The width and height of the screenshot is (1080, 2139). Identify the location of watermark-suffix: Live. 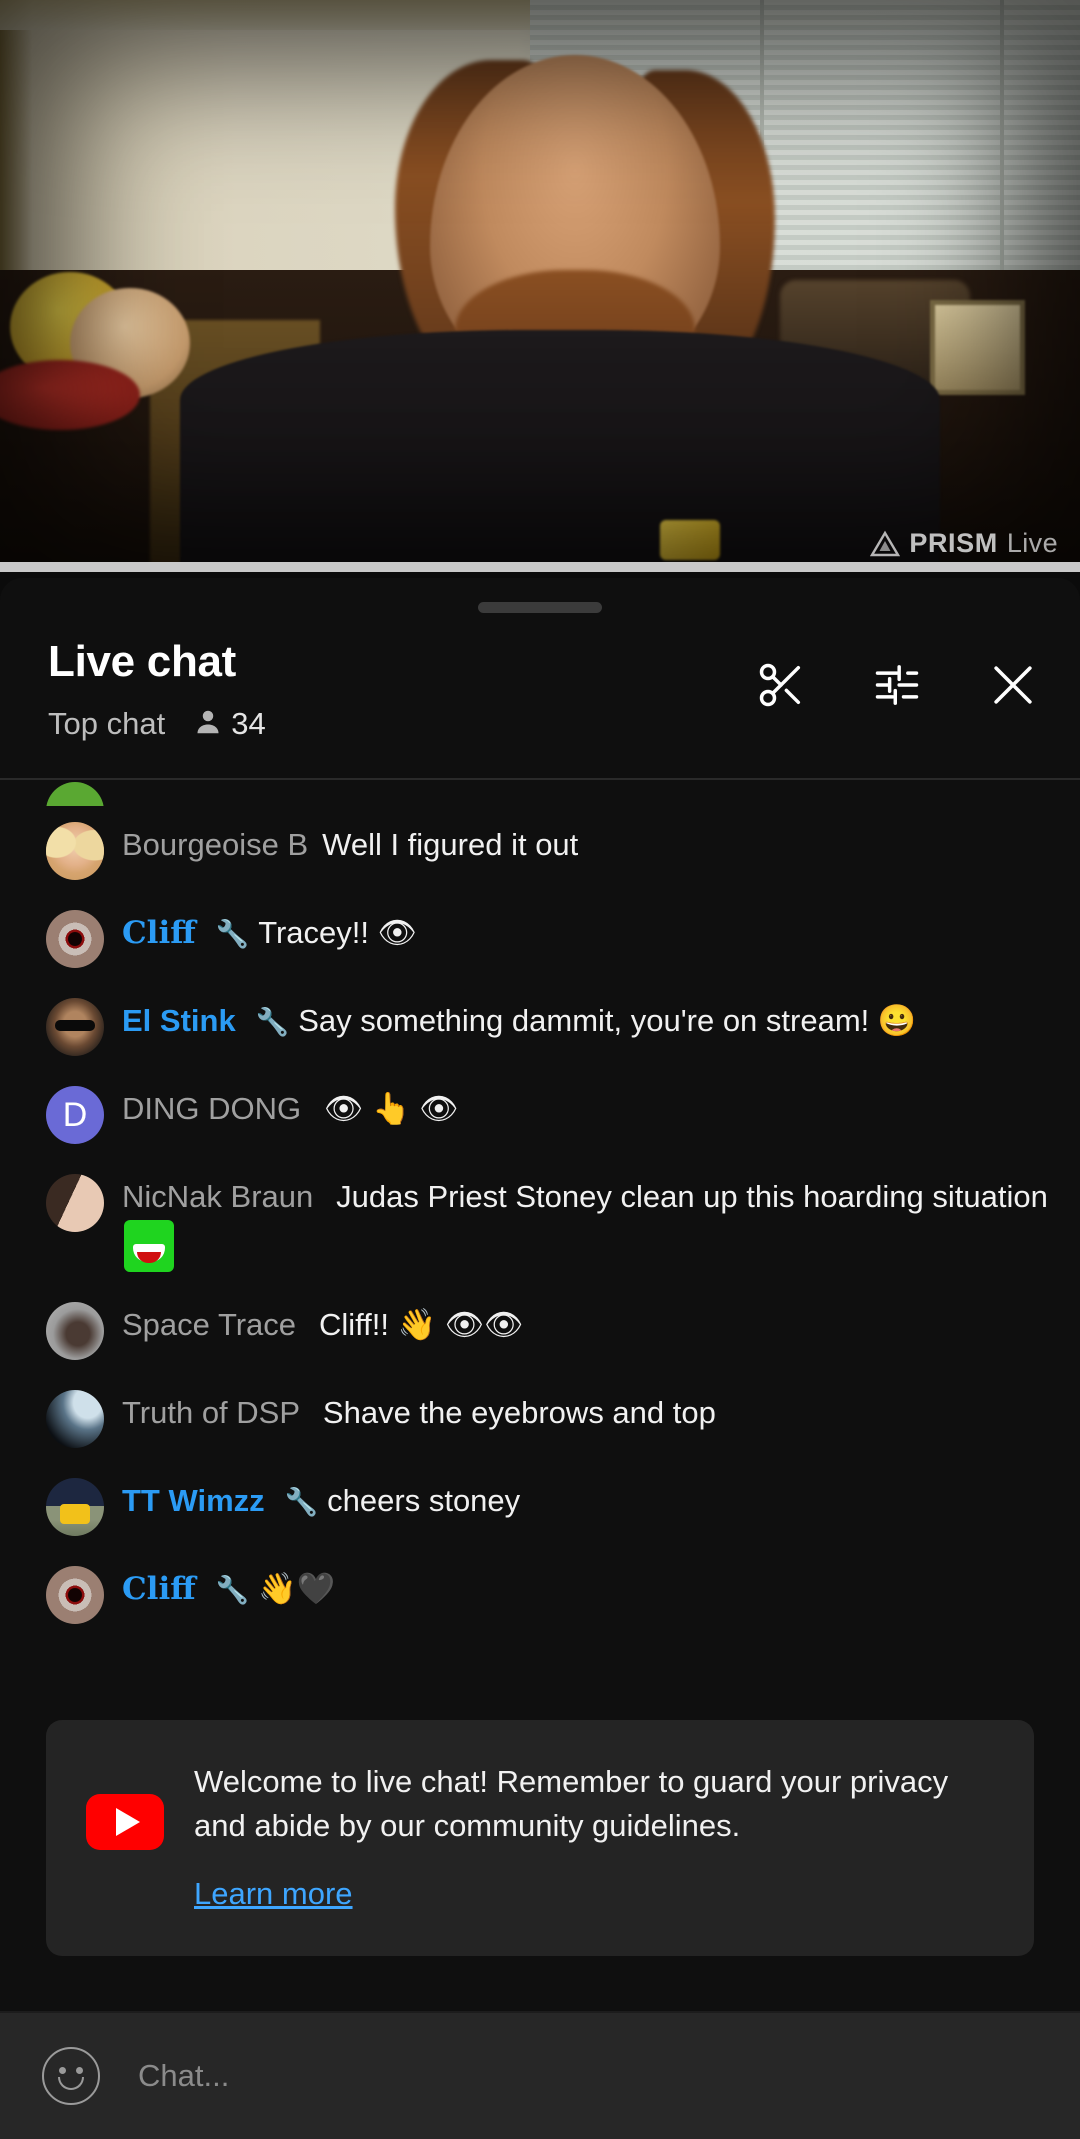
(1032, 543).